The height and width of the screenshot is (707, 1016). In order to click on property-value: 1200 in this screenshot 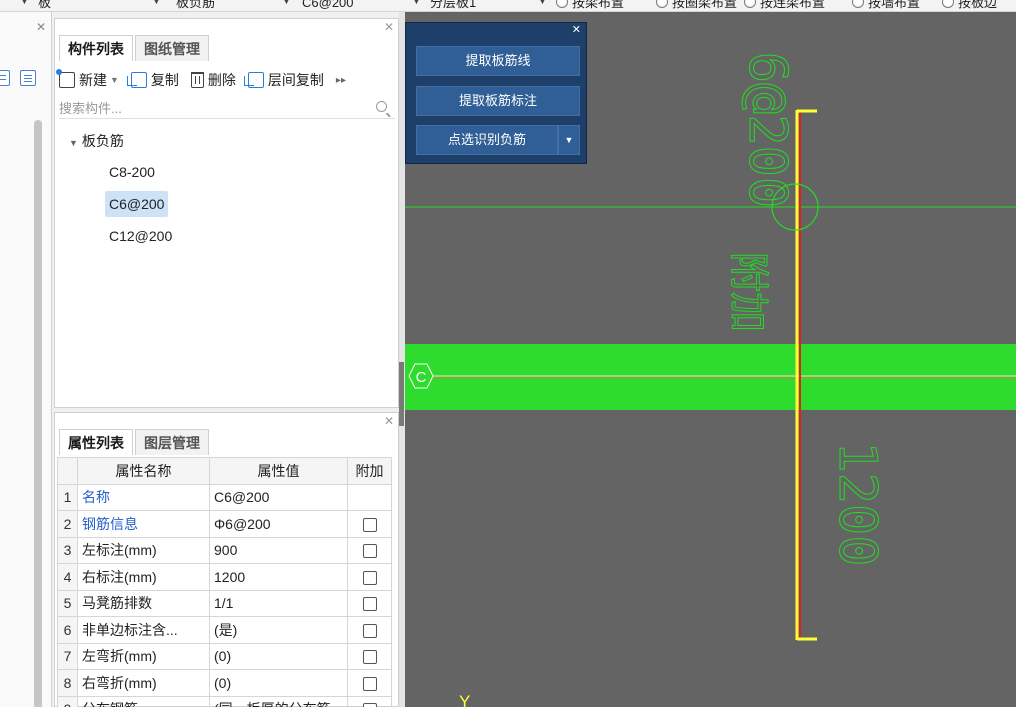, I will do `click(278, 577)`.